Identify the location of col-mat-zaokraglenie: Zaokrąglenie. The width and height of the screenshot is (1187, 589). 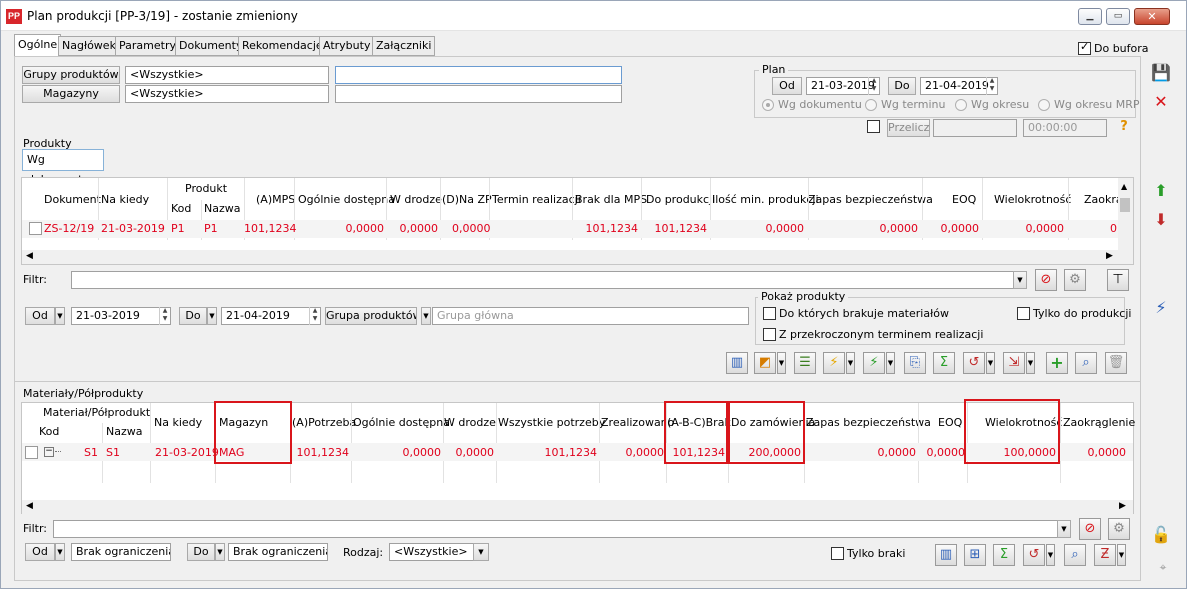
(1099, 423).